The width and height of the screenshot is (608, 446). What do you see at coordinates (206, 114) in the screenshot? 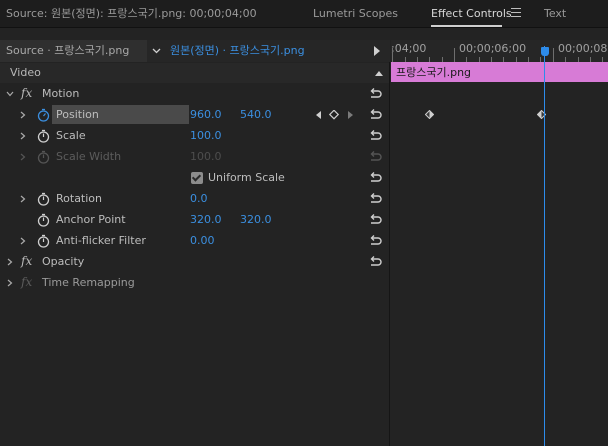
I see `position-x-value: 960.0` at bounding box center [206, 114].